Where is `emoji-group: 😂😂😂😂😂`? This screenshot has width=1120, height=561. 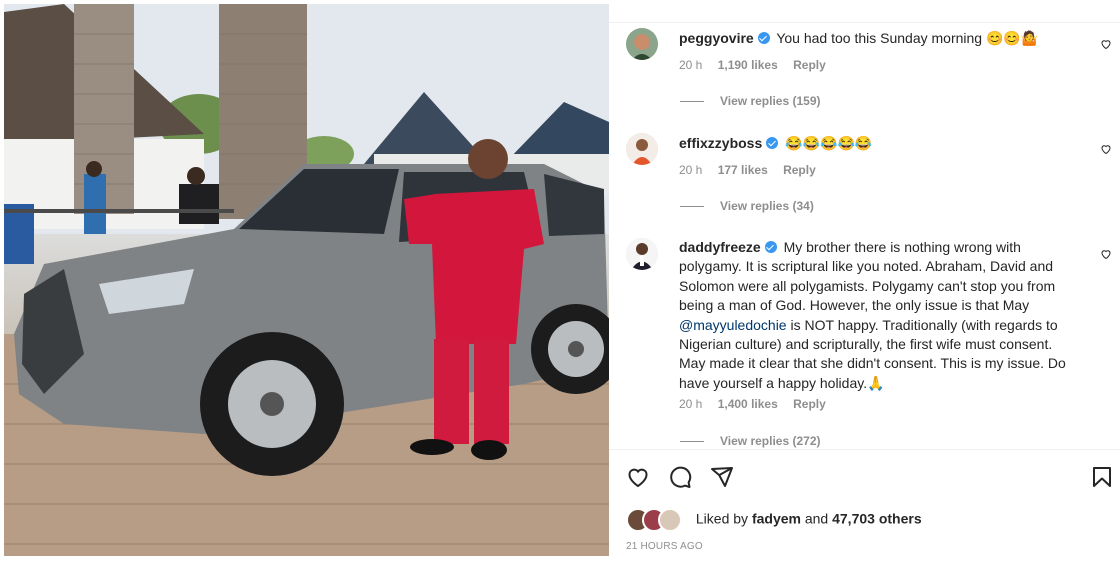 emoji-group: 😂😂😂😂😂 is located at coordinates (828, 143).